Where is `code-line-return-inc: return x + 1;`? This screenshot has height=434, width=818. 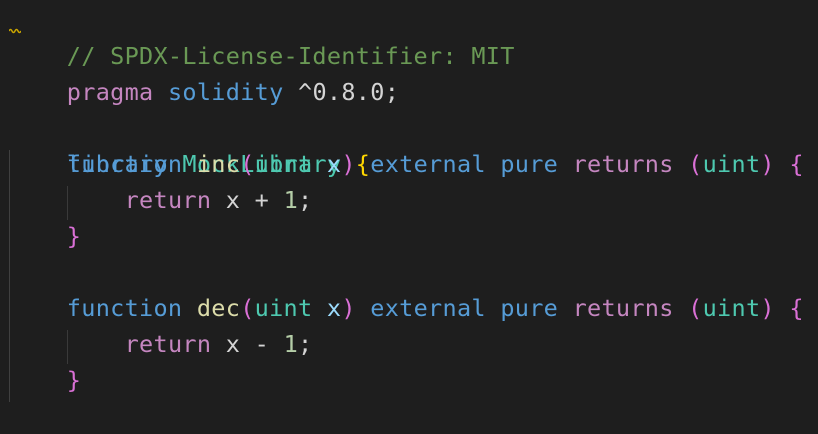
code-line-return-inc: return x + 1; is located at coordinates (161, 200).